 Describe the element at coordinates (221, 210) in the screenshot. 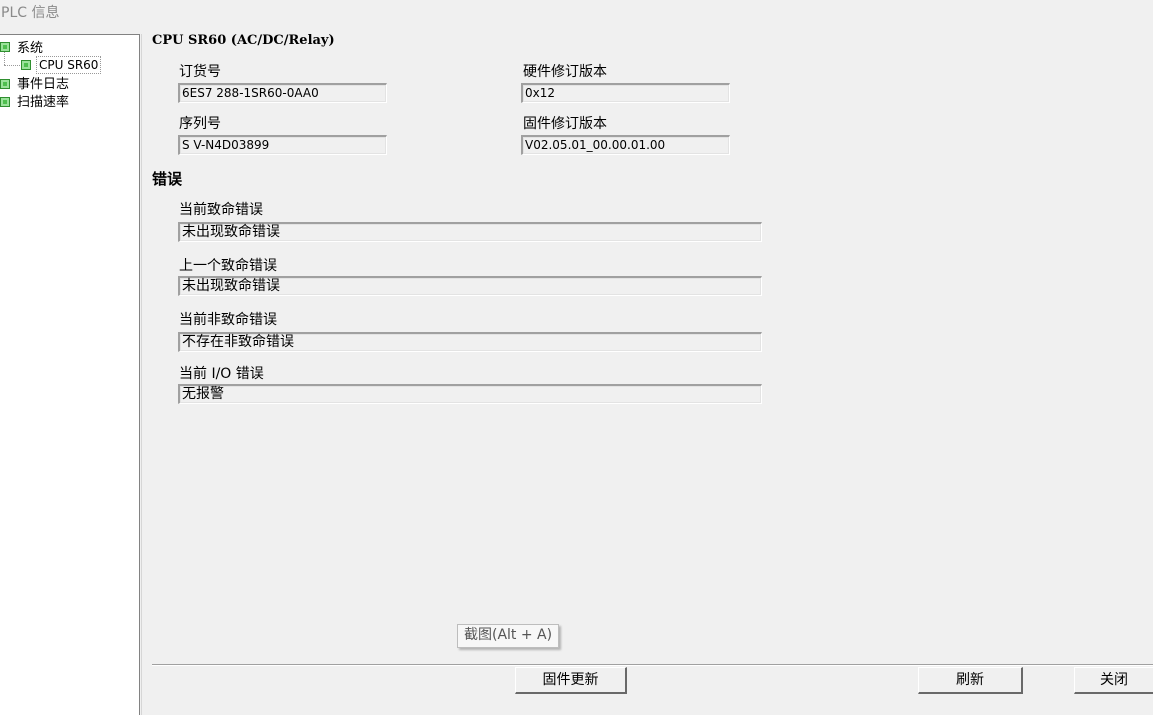

I see `current-fatal-error-label: 当前致命错误` at that location.